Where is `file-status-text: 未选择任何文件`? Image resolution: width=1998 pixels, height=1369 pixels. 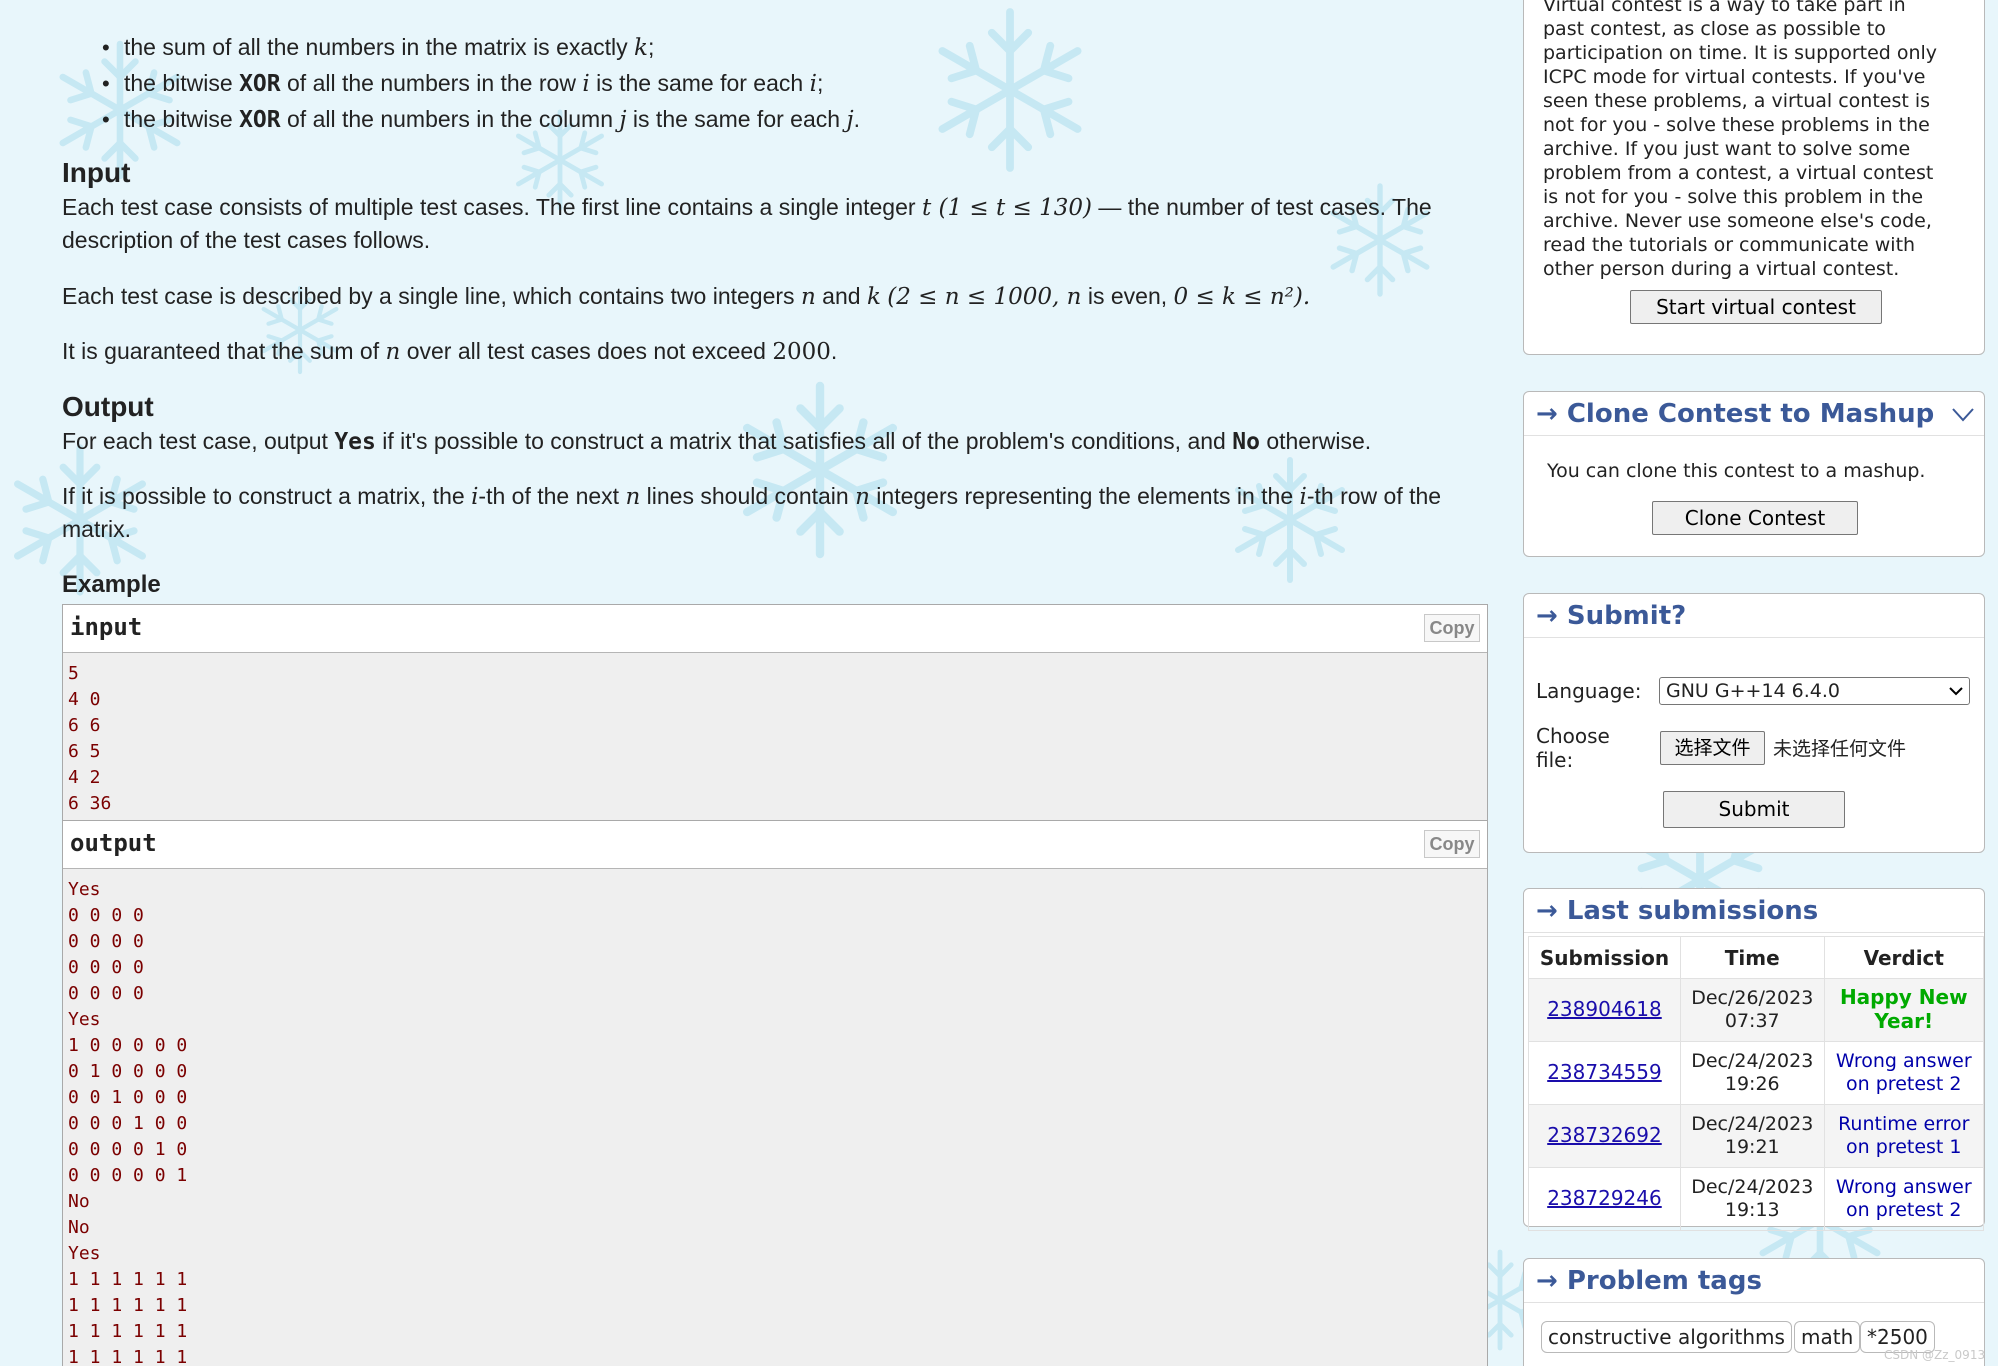
file-status-text: 未选择任何文件 is located at coordinates (1840, 749).